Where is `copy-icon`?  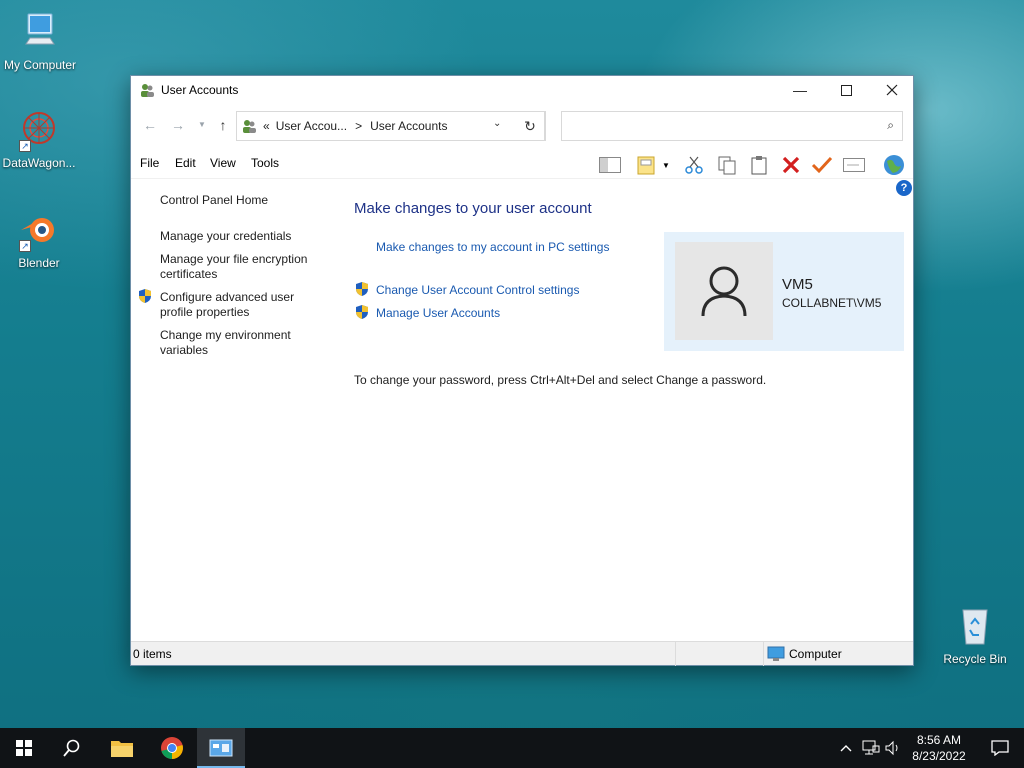
copy-icon is located at coordinates (727, 165).